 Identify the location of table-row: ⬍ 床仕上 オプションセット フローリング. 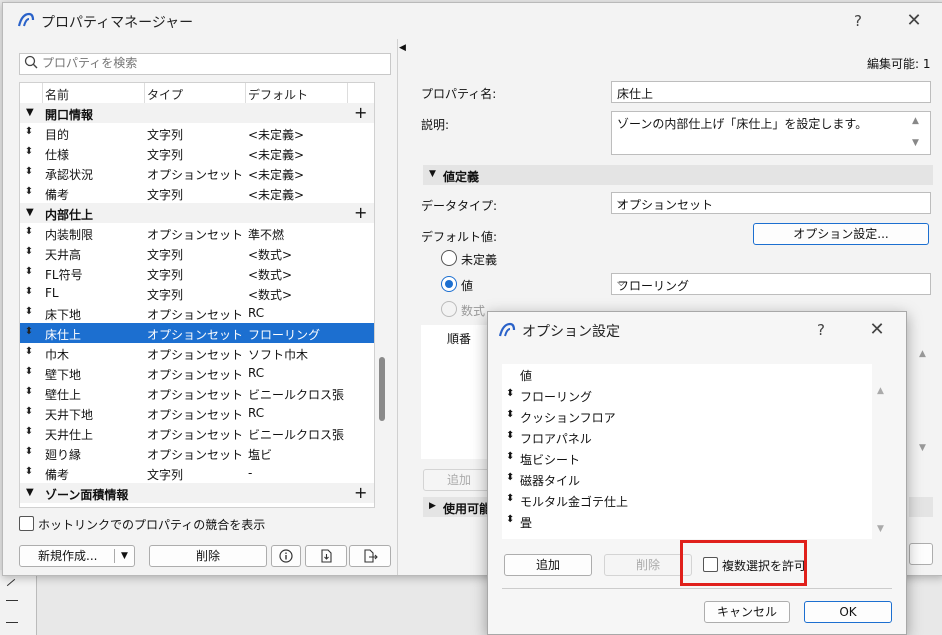
(197, 333).